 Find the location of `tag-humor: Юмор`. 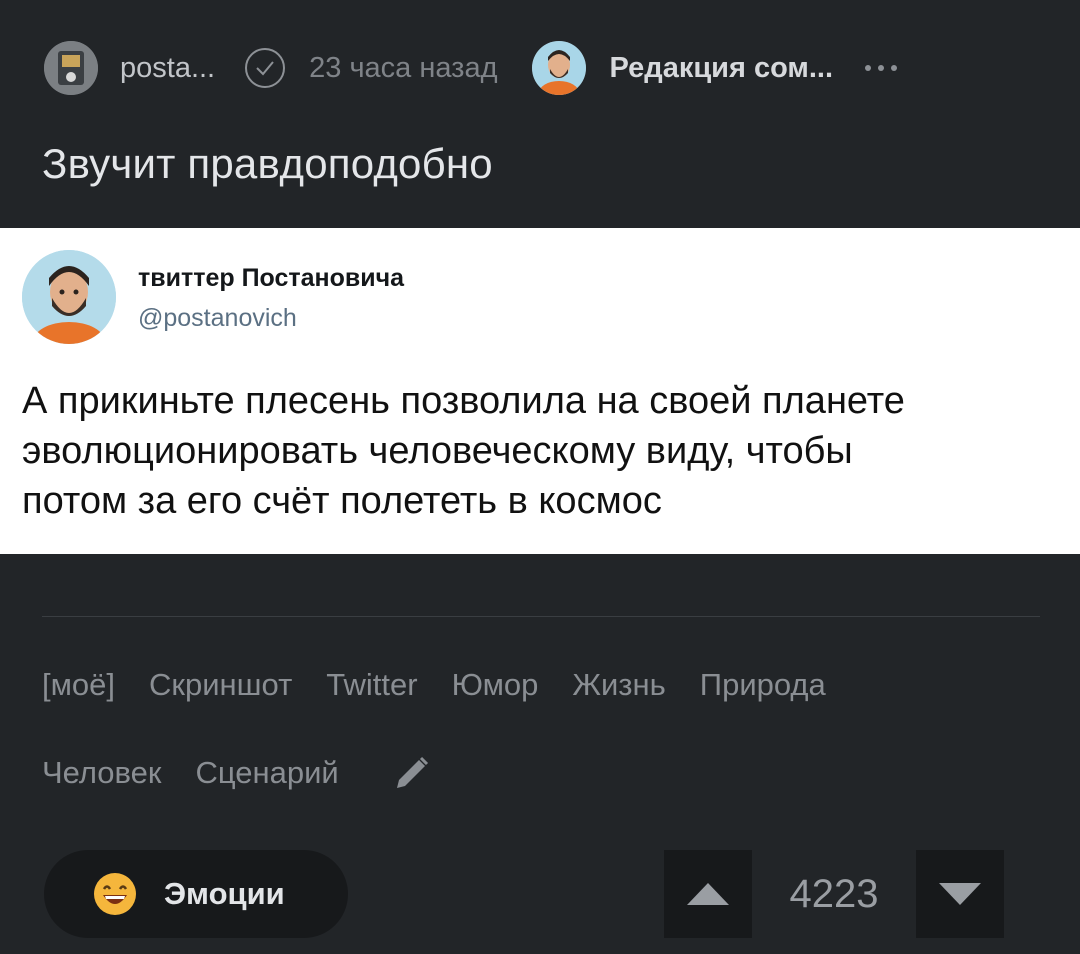

tag-humor: Юмор is located at coordinates (495, 685).